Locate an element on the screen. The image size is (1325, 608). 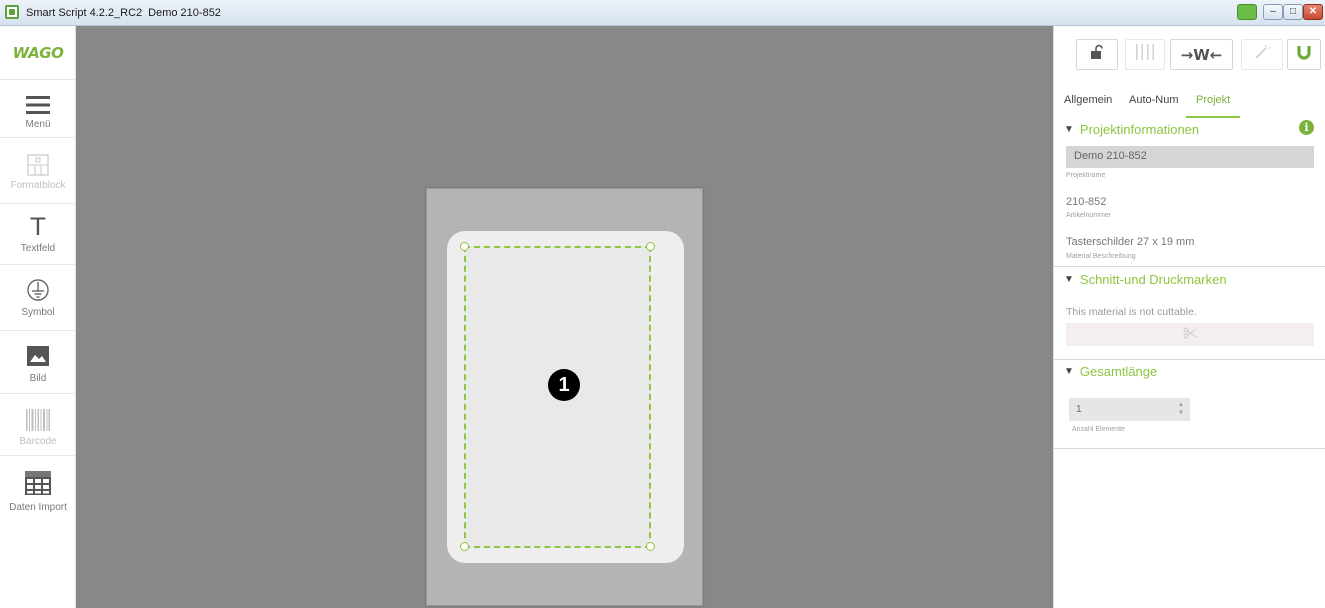
columns-icon is located at coordinates (1145, 54).